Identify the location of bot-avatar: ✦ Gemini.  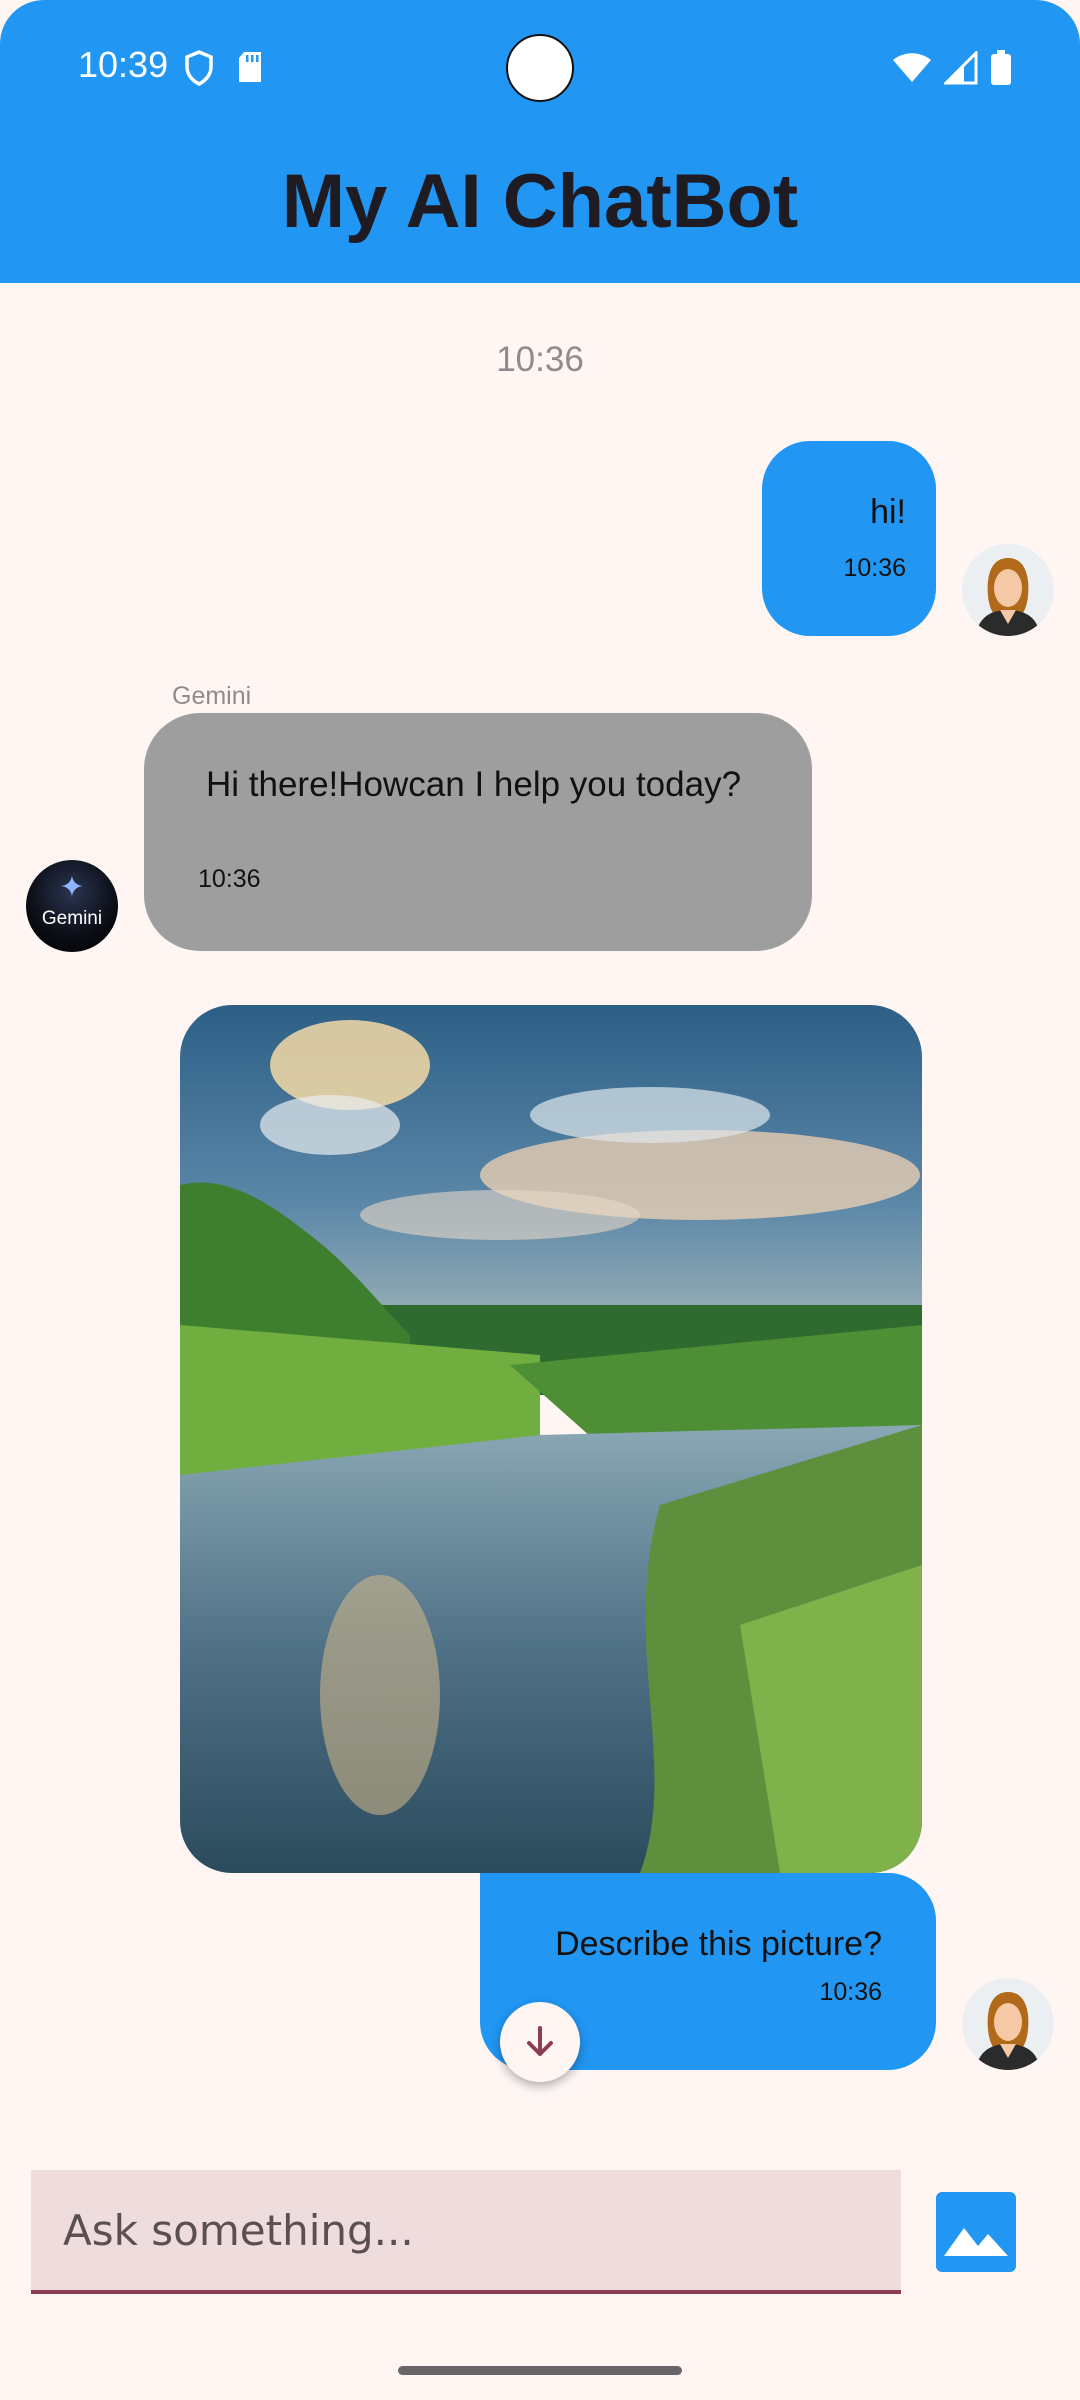
(72, 906).